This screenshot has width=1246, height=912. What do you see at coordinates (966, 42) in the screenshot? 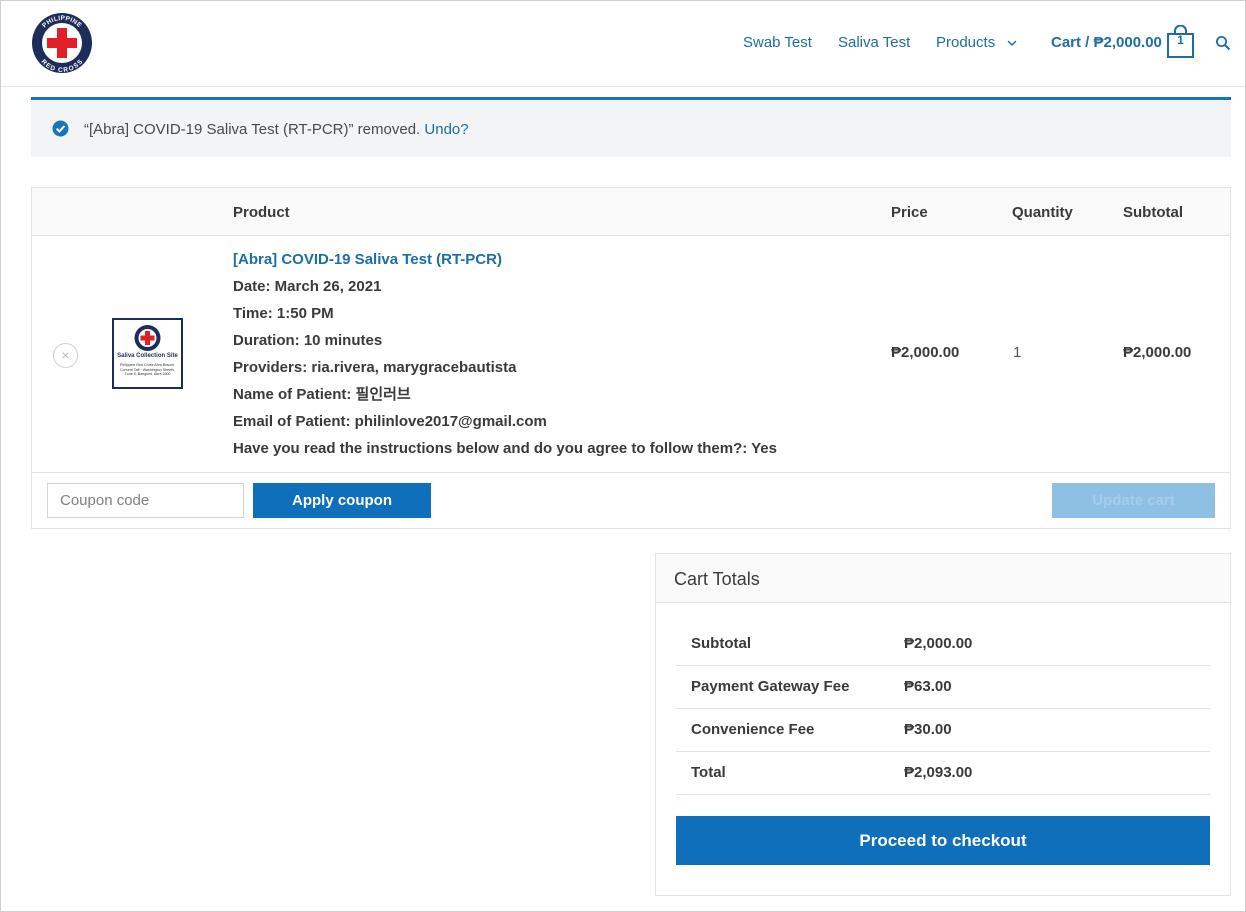
I see `nav-products-label: Products` at bounding box center [966, 42].